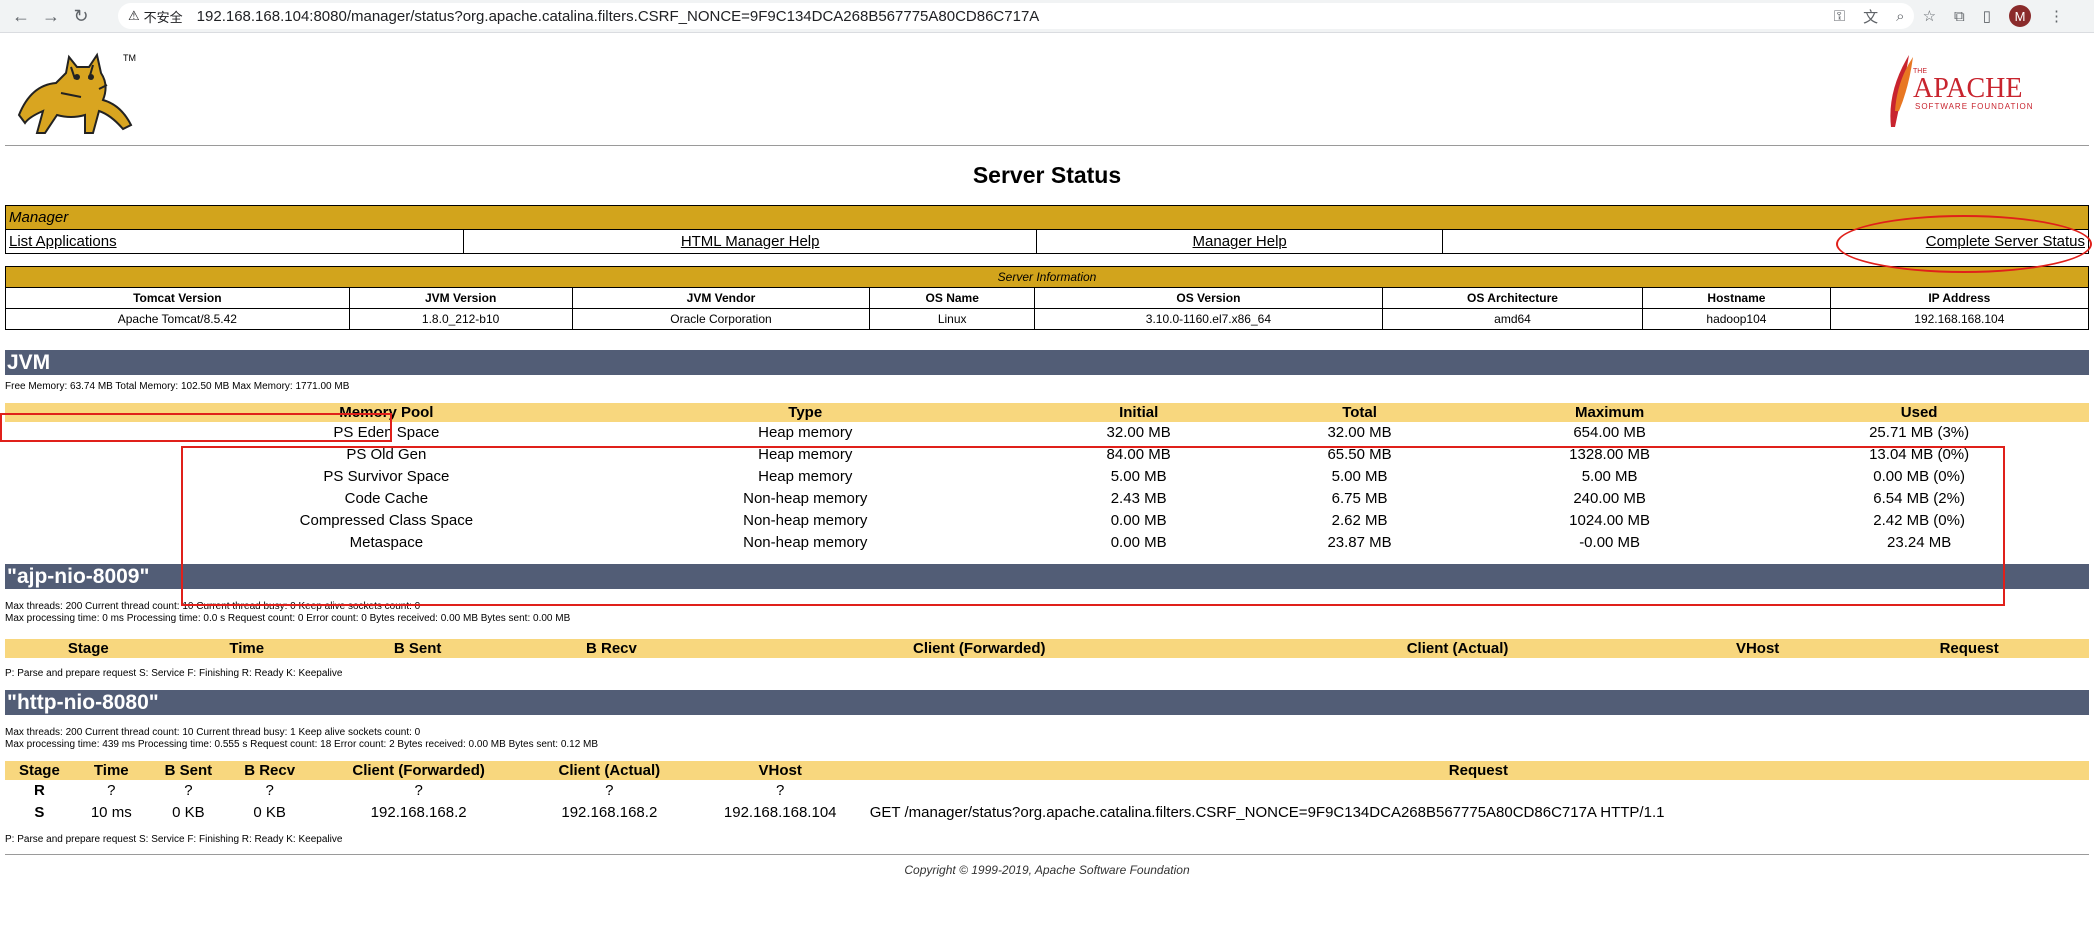 The height and width of the screenshot is (949, 2094). What do you see at coordinates (418, 790) in the screenshot?
I see `client-forwarded-cell: ?` at bounding box center [418, 790].